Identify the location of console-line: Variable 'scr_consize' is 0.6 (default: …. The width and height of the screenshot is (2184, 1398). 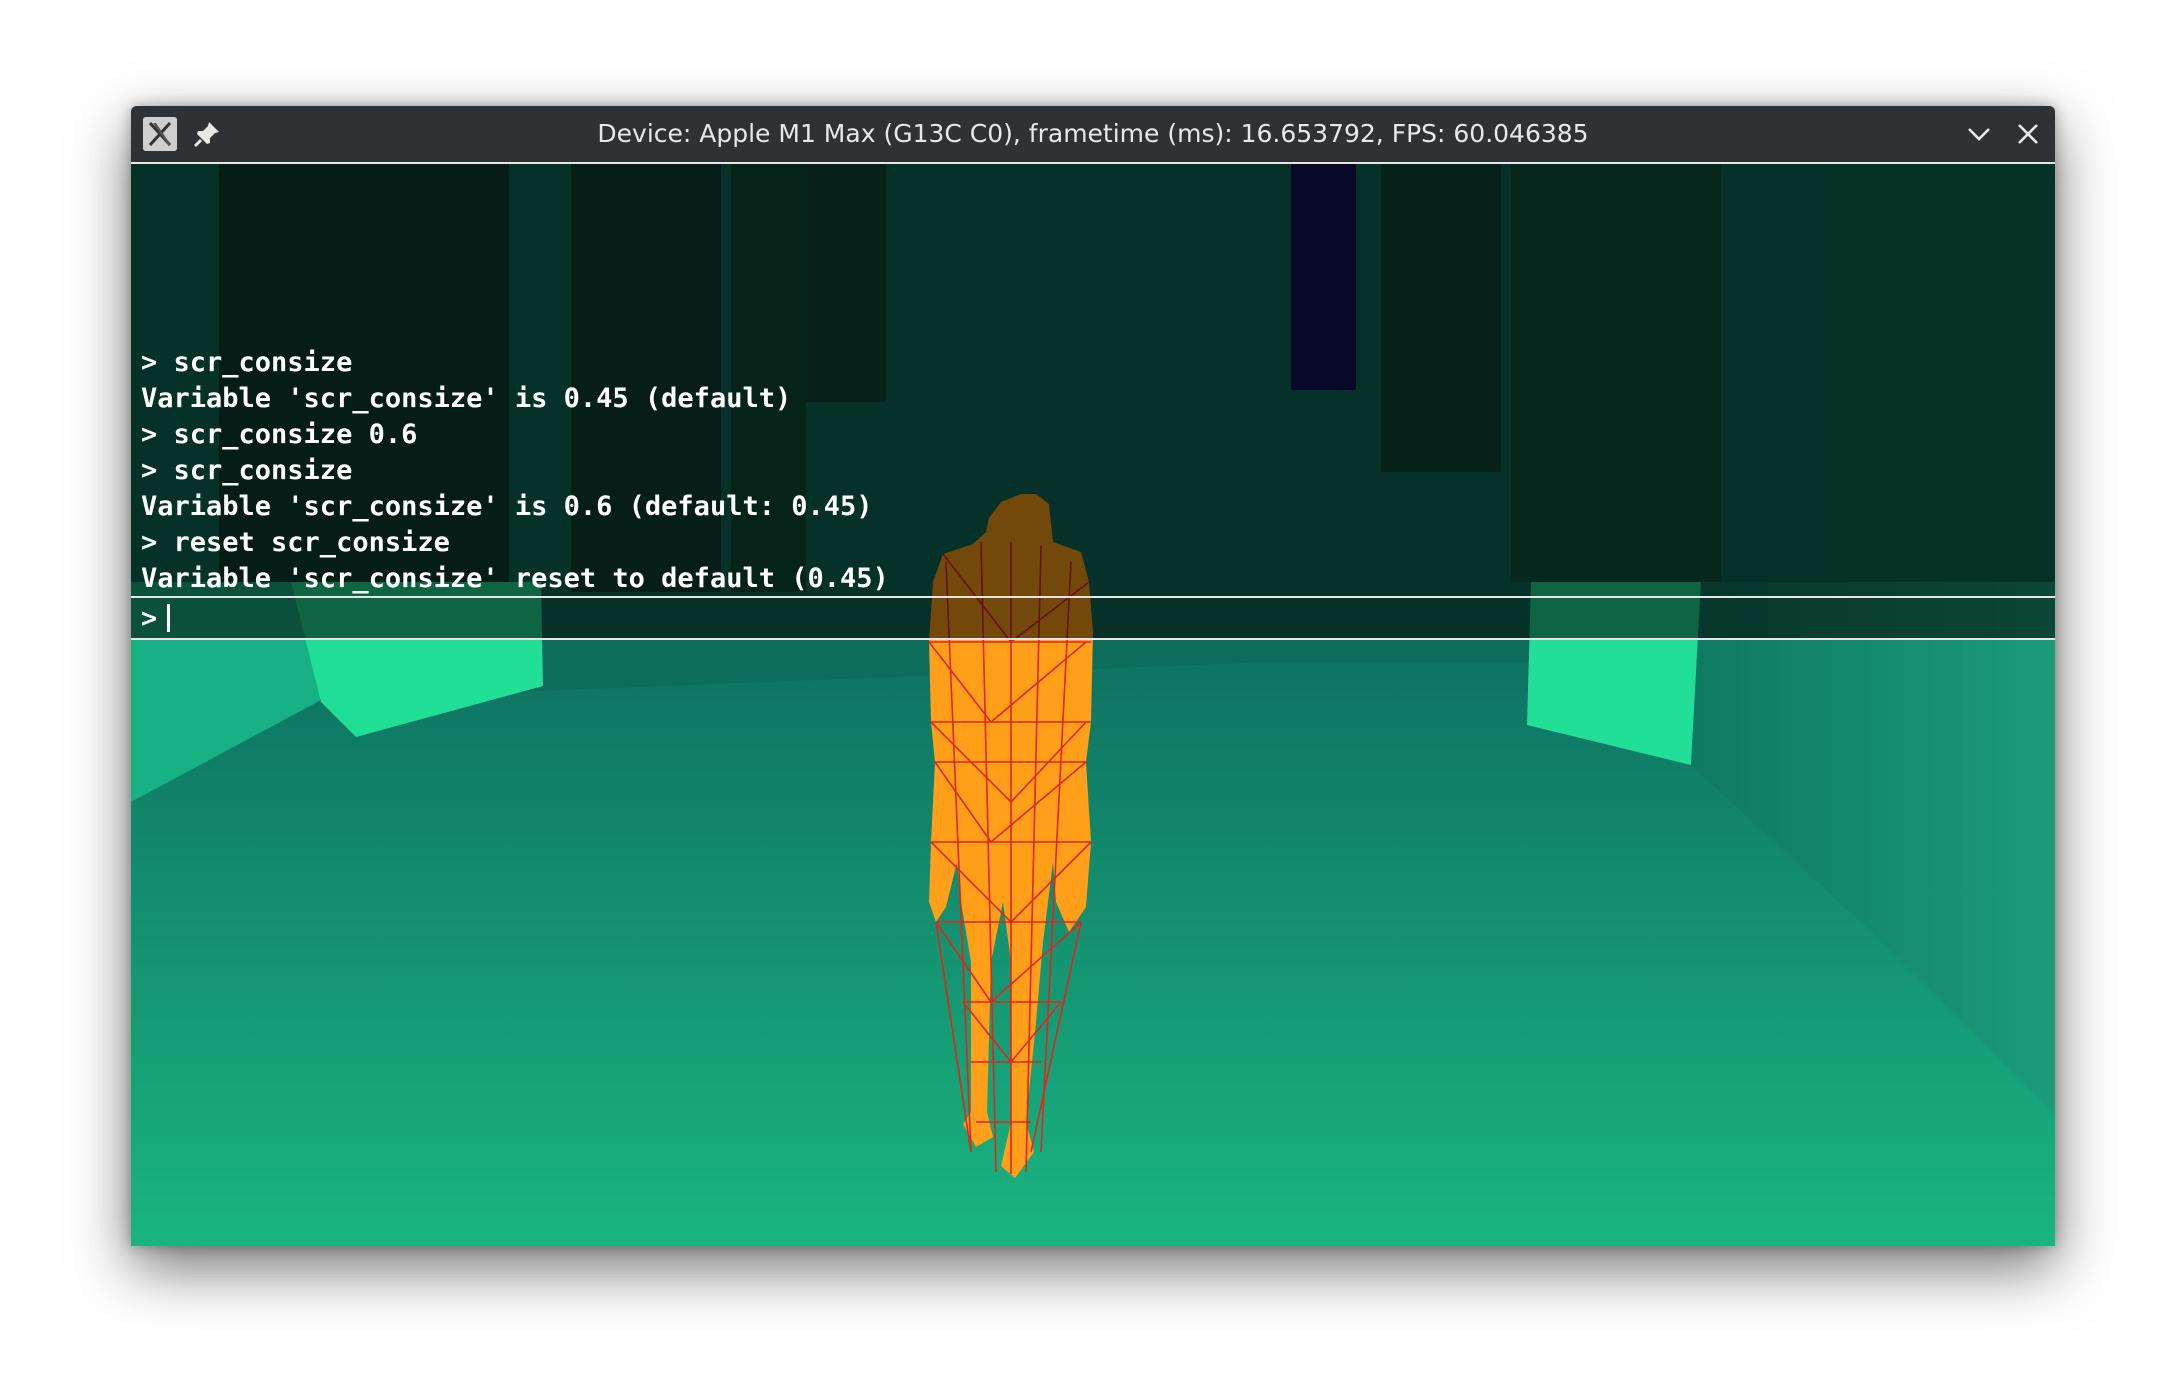
(507, 506).